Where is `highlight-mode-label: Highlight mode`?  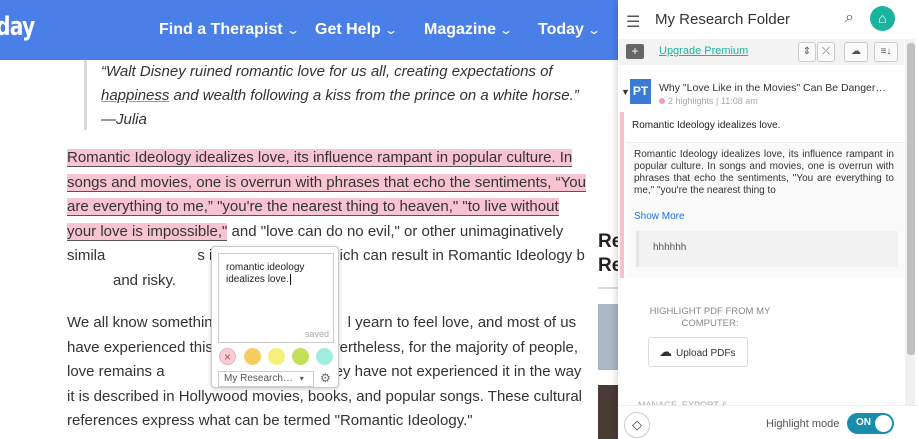 highlight-mode-label: Highlight mode is located at coordinates (803, 424).